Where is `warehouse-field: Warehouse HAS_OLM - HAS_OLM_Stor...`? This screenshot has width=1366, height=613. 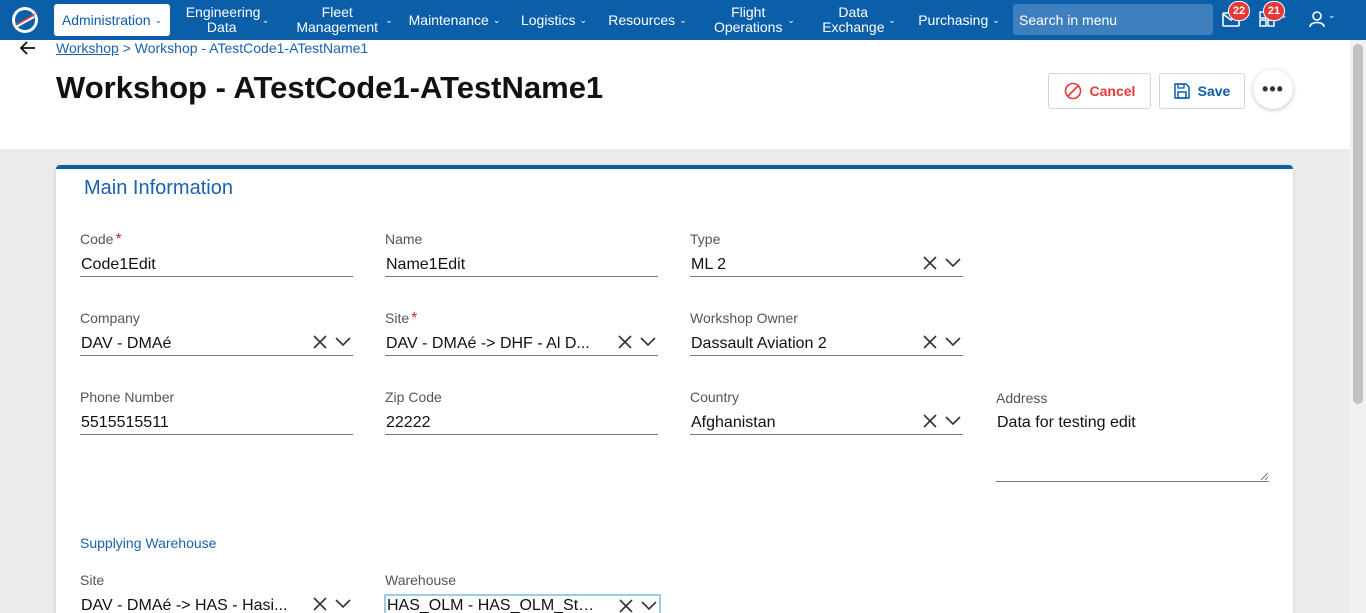
warehouse-field: Warehouse HAS_OLM - HAS_OLM_Stor... is located at coordinates (522, 592).